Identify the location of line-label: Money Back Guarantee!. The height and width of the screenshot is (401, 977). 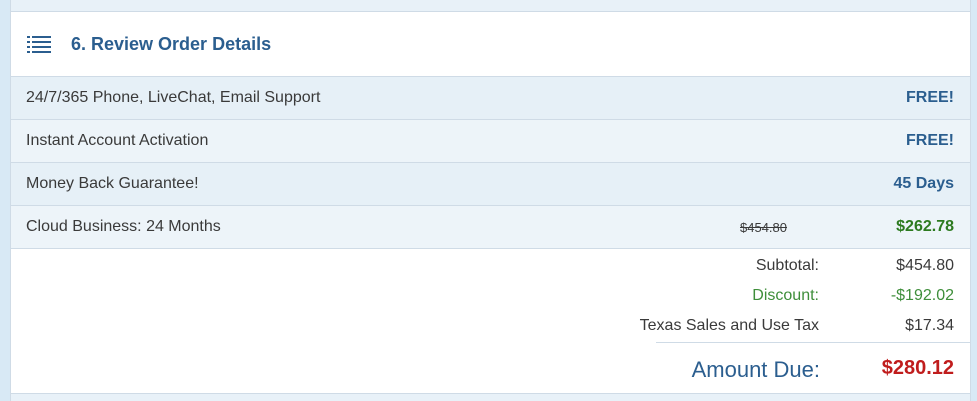
(112, 183).